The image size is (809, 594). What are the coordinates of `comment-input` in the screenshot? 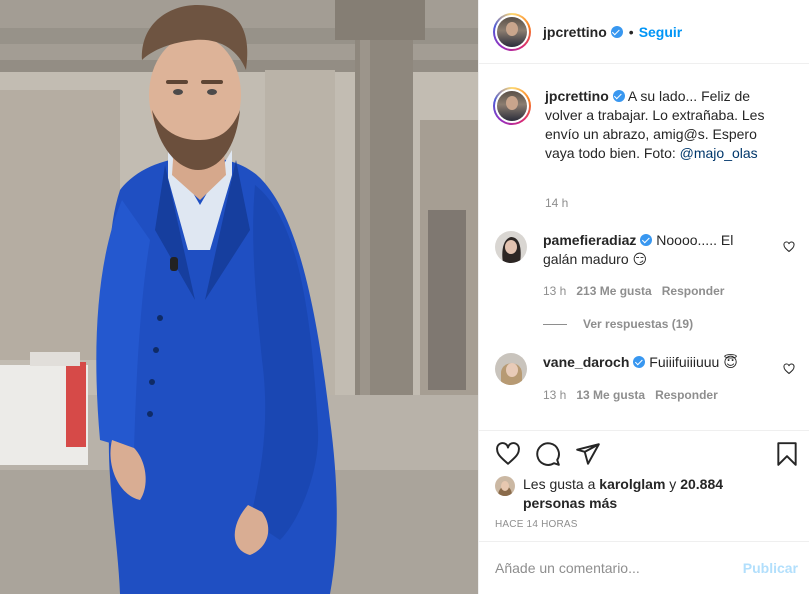 It's located at (619, 568).